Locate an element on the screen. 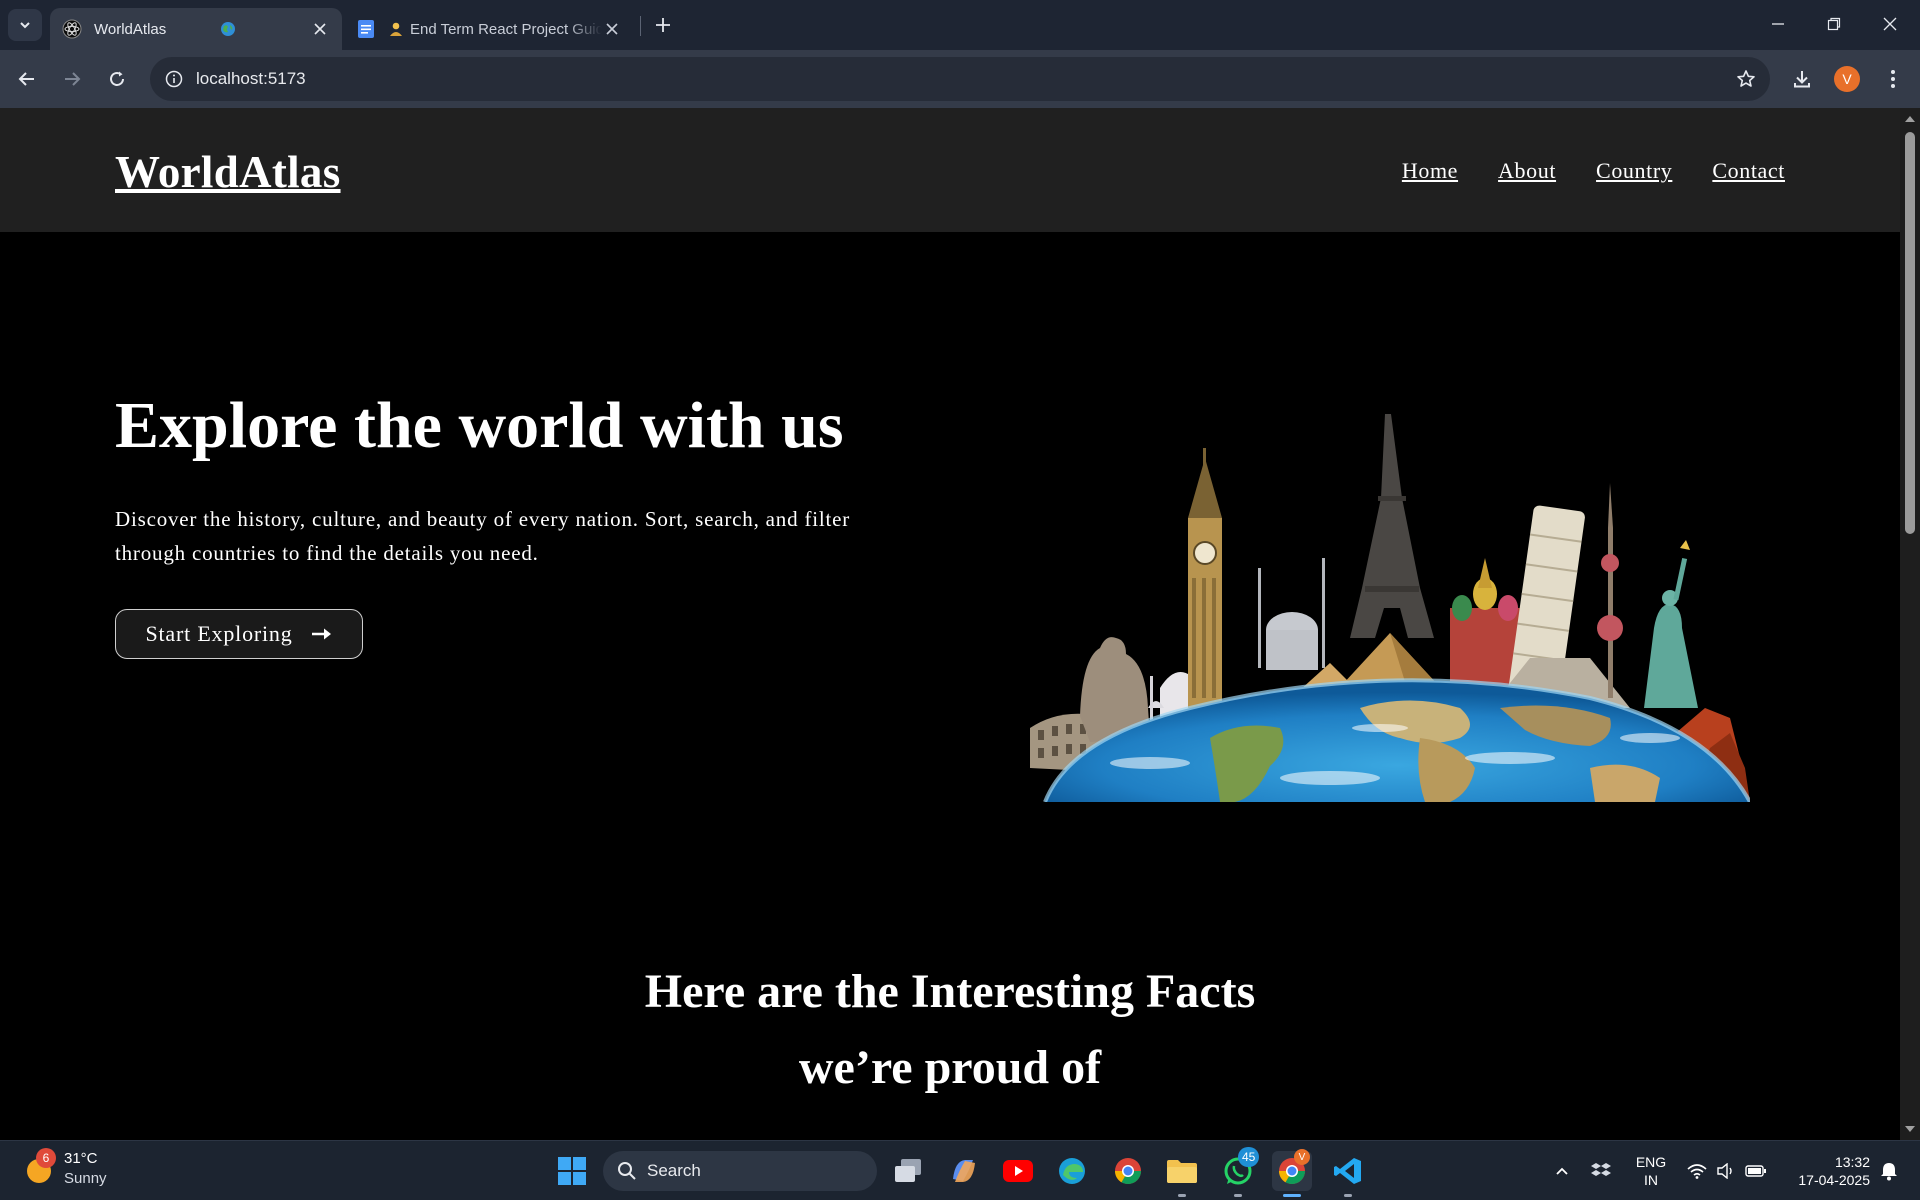  dropbox-icon is located at coordinates (1601, 1169).